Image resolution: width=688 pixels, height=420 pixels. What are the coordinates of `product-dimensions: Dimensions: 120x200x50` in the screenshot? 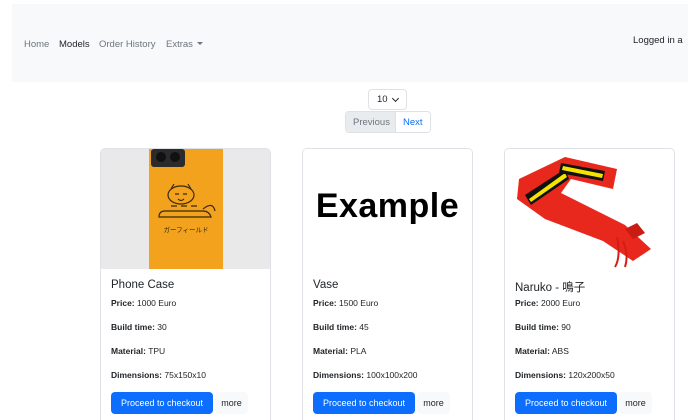 It's located at (565, 375).